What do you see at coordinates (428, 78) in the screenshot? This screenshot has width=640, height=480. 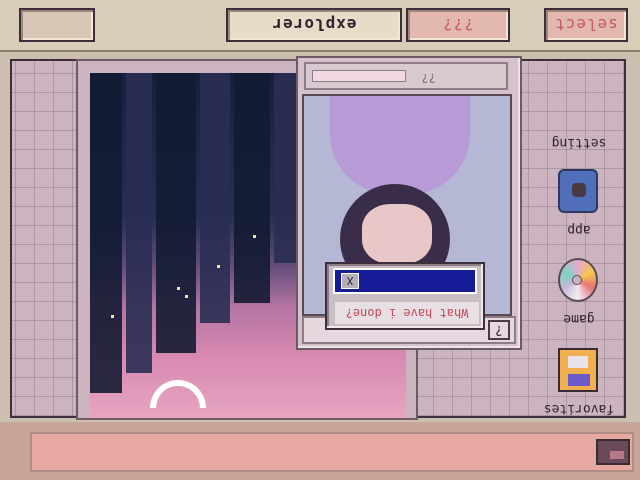 I see `portrait-footer-label: ??` at bounding box center [428, 78].